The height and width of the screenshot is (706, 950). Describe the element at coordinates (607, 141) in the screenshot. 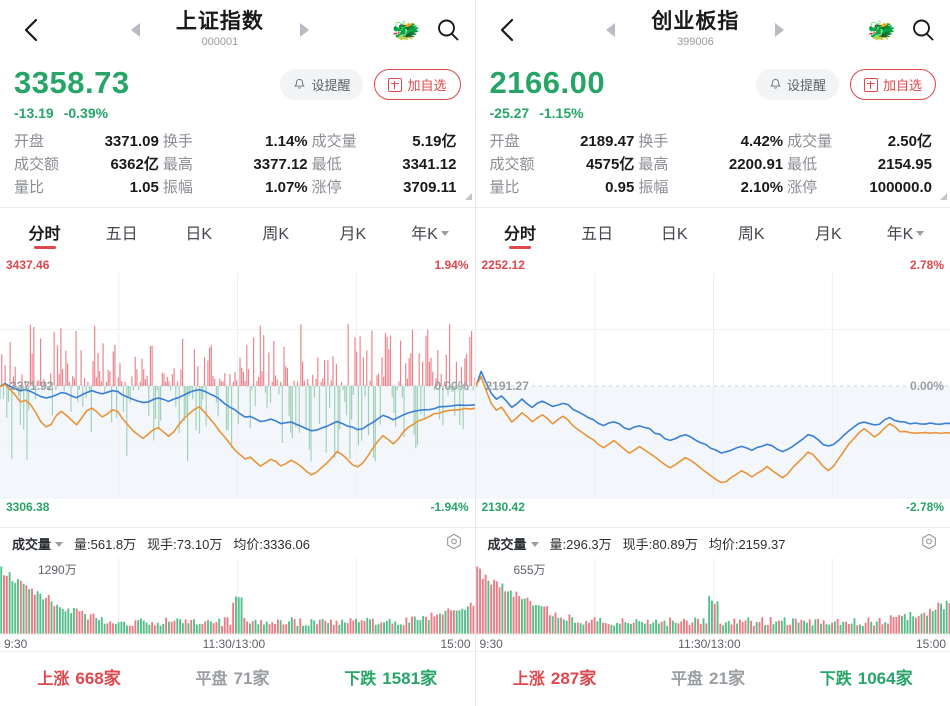

I see `stat-value: 2189.47` at that location.